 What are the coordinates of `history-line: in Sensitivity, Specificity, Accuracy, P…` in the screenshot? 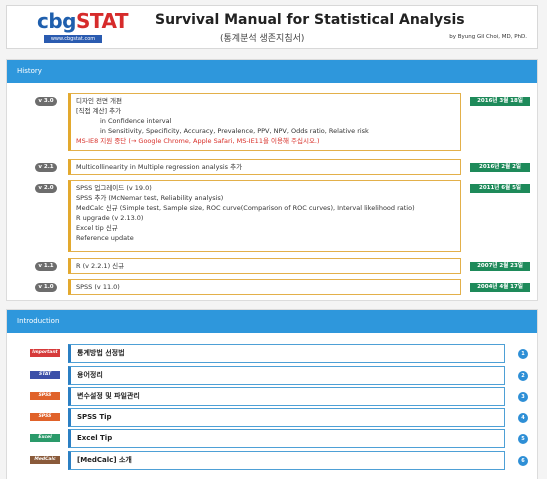 It's located at (234, 131).